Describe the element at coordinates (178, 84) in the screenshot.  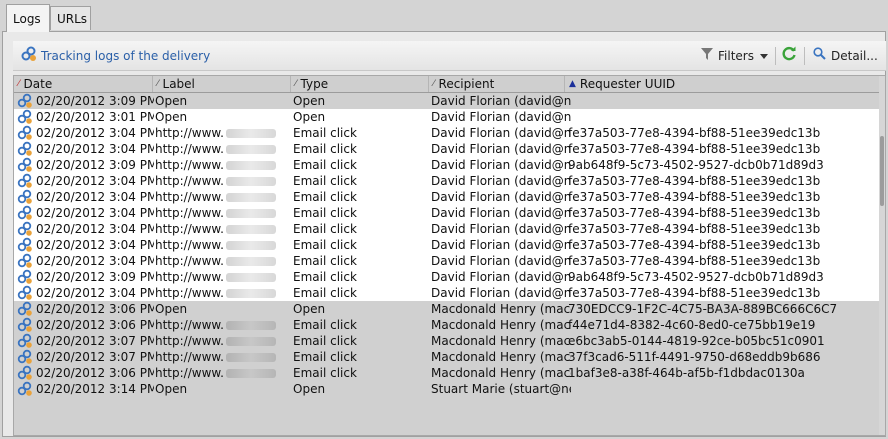
I see `column-label: Label` at that location.